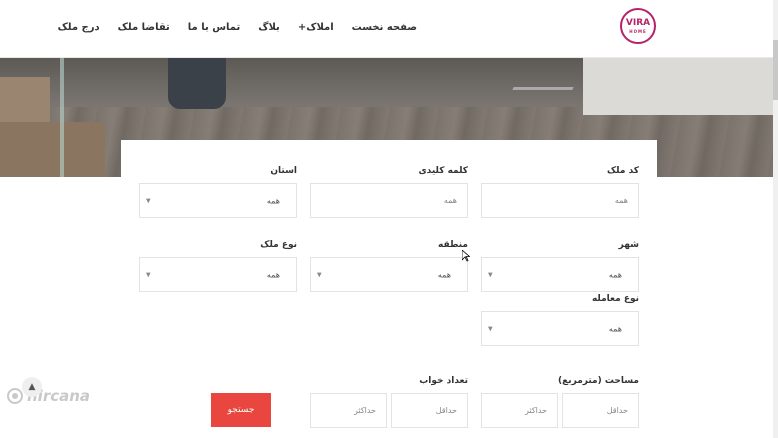  What do you see at coordinates (278, 245) in the screenshot?
I see `property-type-label: نوع ملک` at bounding box center [278, 245].